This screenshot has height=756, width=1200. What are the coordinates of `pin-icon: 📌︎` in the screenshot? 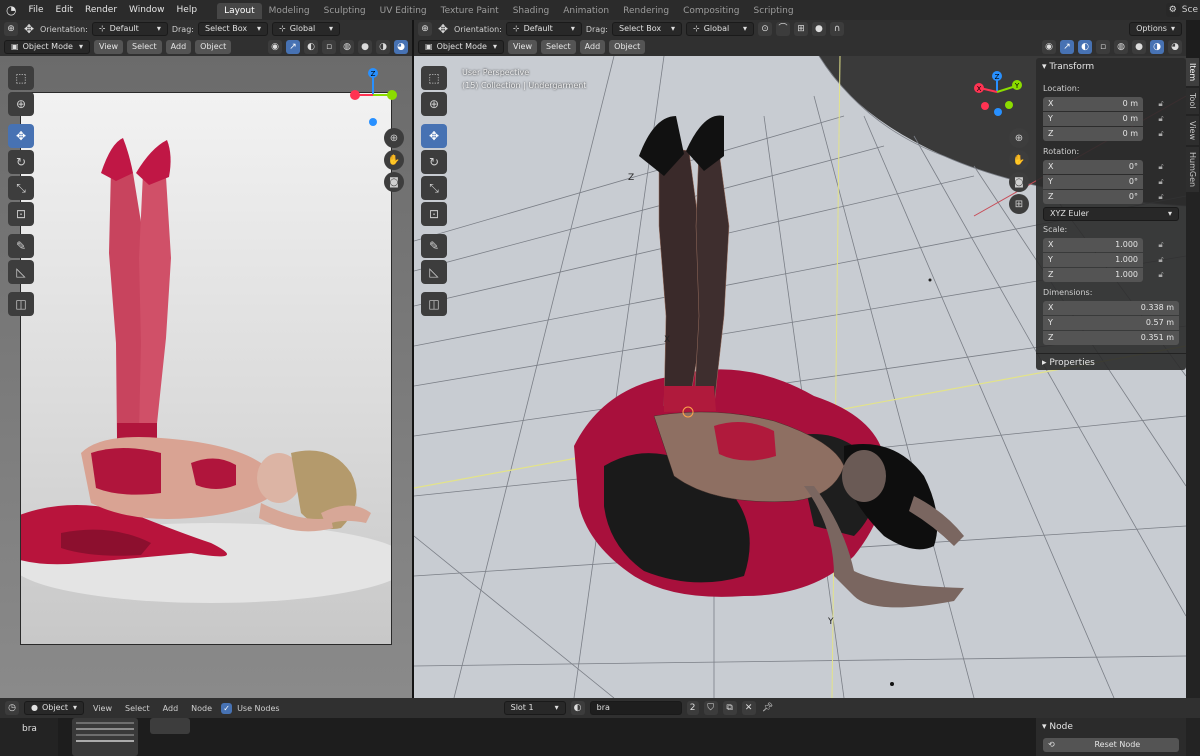 It's located at (768, 708).